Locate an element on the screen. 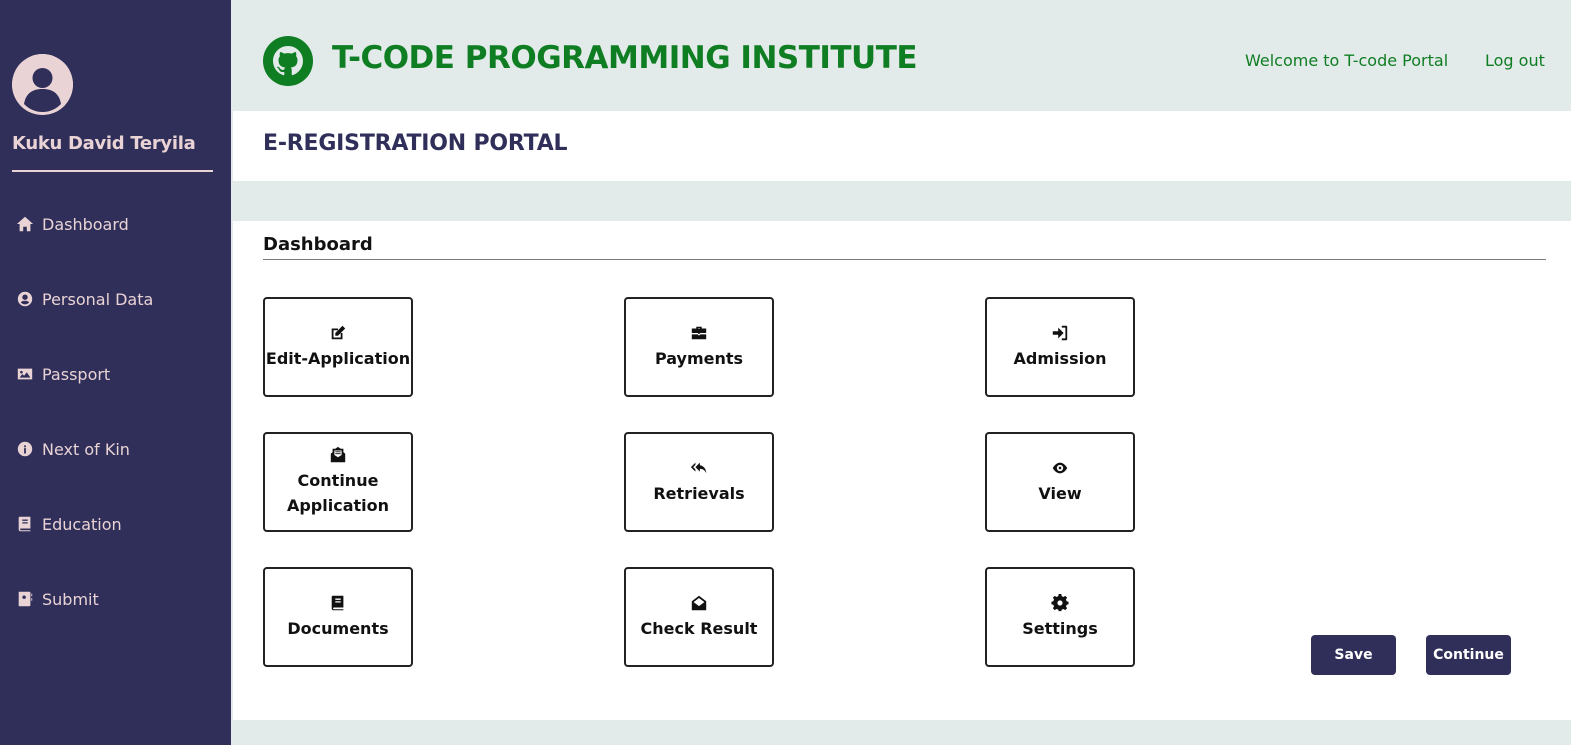 This screenshot has width=1571, height=745. settings-tile: Settings is located at coordinates (1060, 617).